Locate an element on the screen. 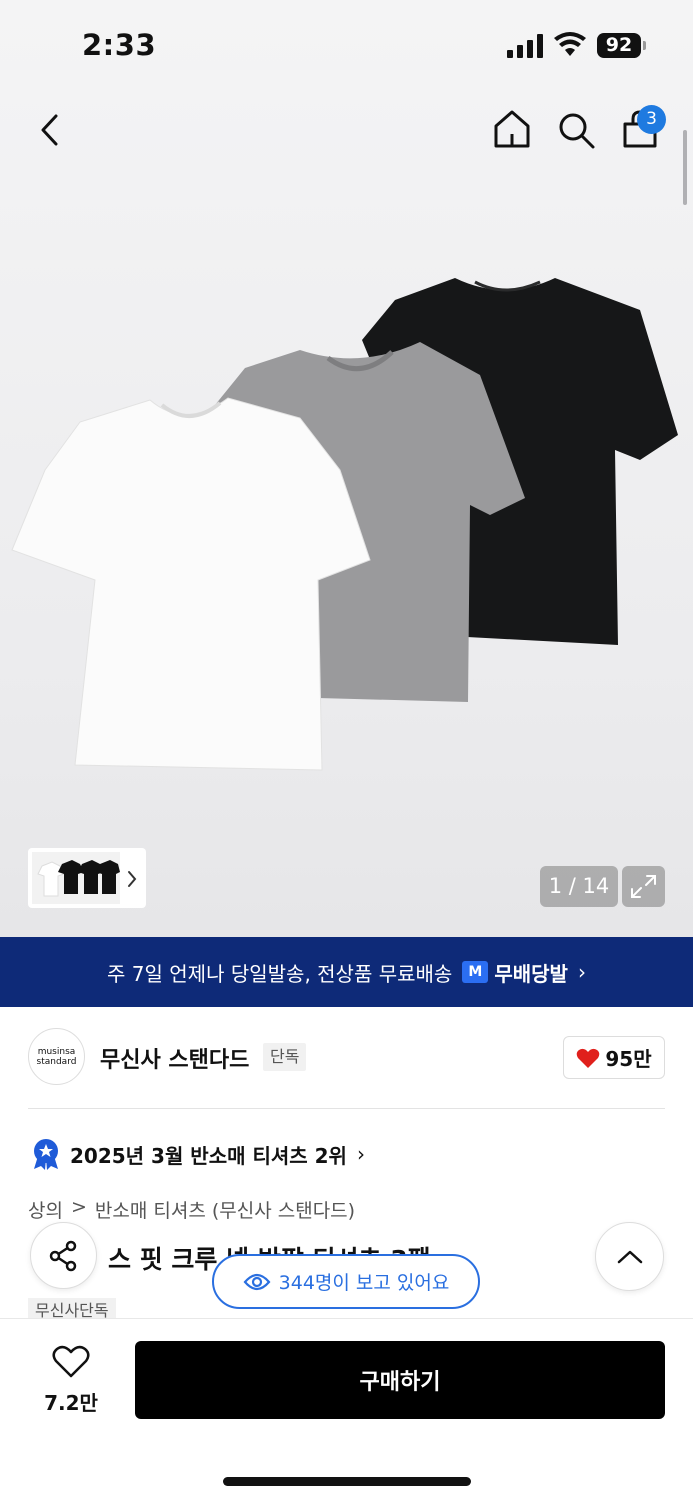 This screenshot has height=1500, width=693. brand-like-count: 95만 is located at coordinates (628, 1059).